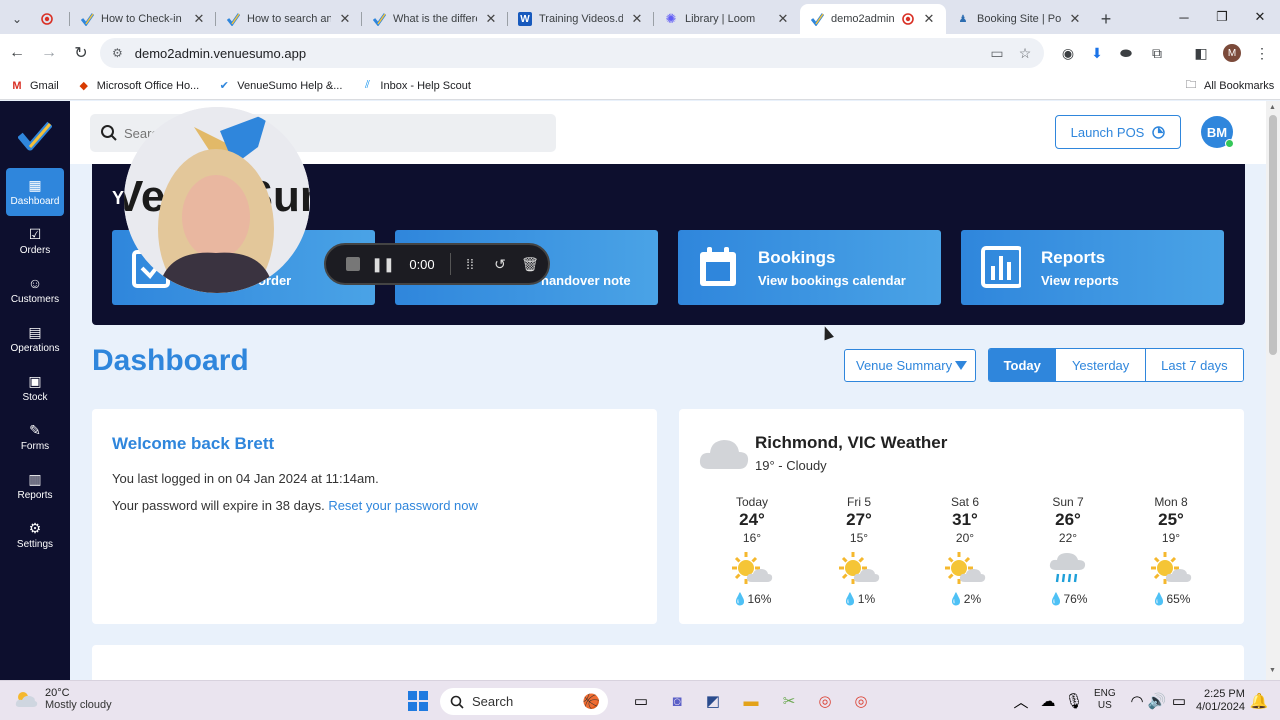 The width and height of the screenshot is (1280, 720). What do you see at coordinates (641, 701) in the screenshot?
I see `task-view-icon: ▭` at bounding box center [641, 701].